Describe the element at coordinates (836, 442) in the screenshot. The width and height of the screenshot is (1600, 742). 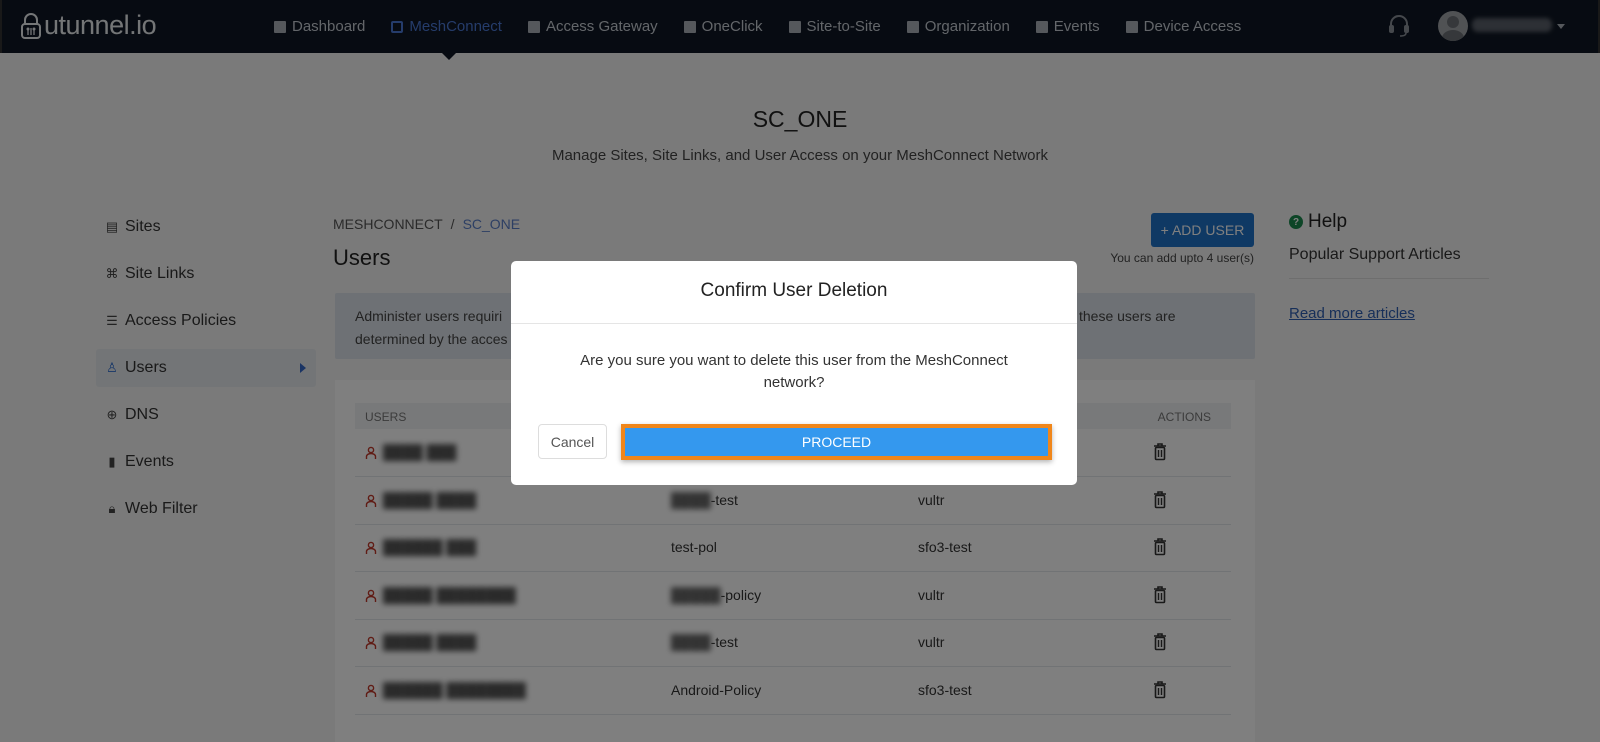
I see `proceed-button: PROCEED` at that location.